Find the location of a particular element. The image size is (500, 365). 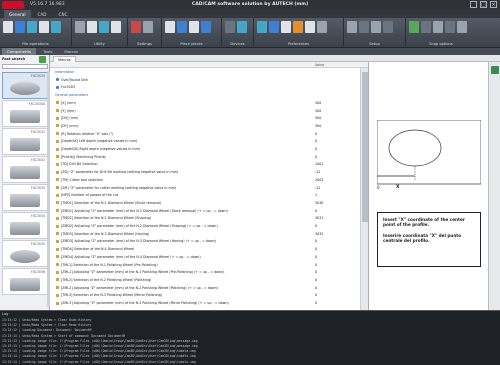

close-button: × is located at coordinates (493, 4).